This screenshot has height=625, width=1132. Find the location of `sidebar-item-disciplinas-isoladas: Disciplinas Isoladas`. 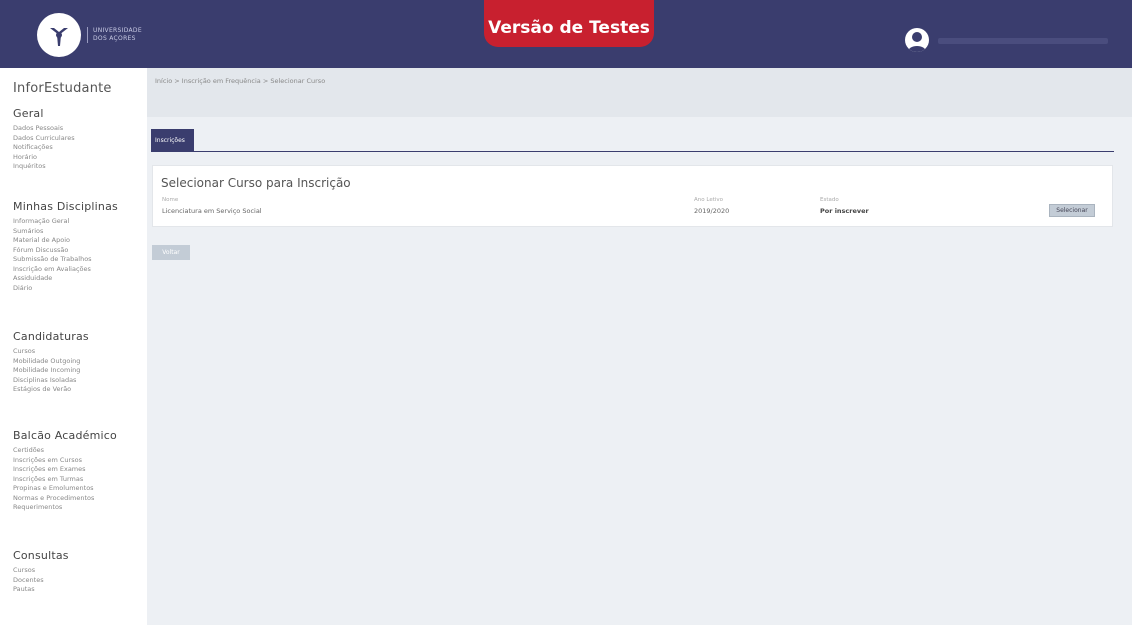

sidebar-item-disciplinas-isoladas: Disciplinas Isoladas is located at coordinates (51, 381).